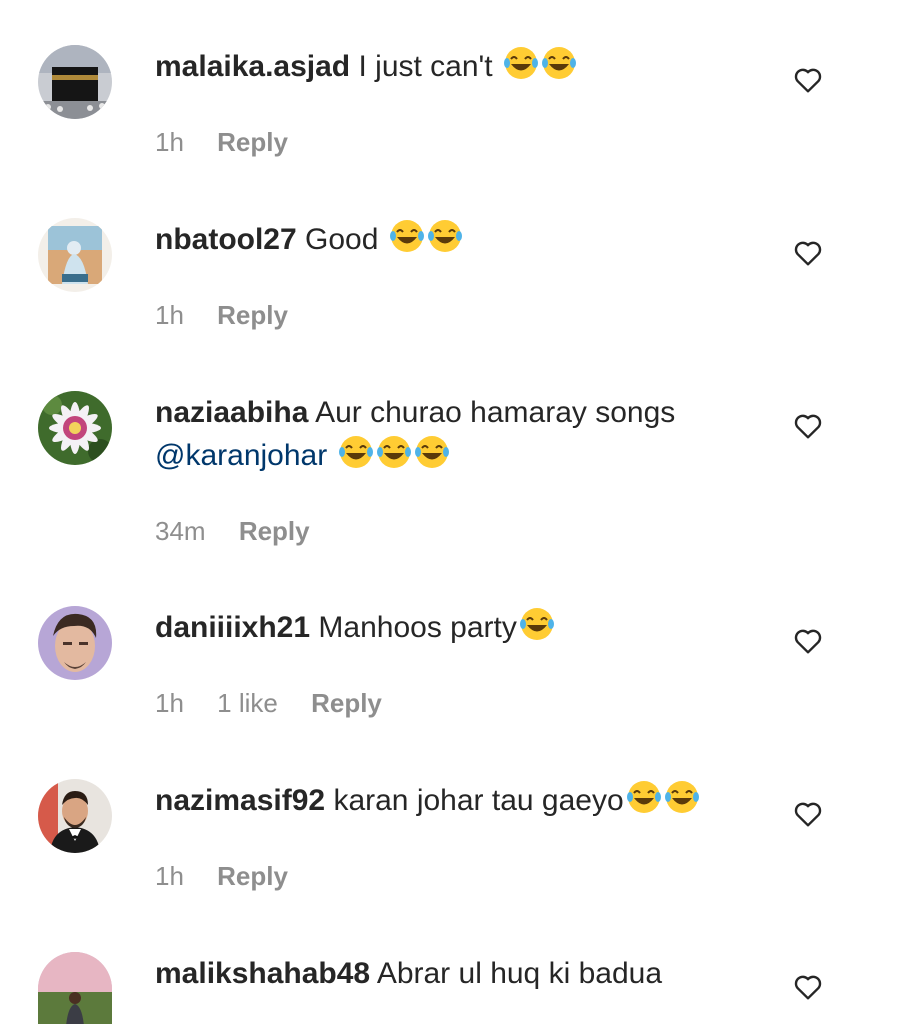 This screenshot has height=1024, width=919. What do you see at coordinates (262, 973) in the screenshot?
I see `comment-username: malikshahab48` at bounding box center [262, 973].